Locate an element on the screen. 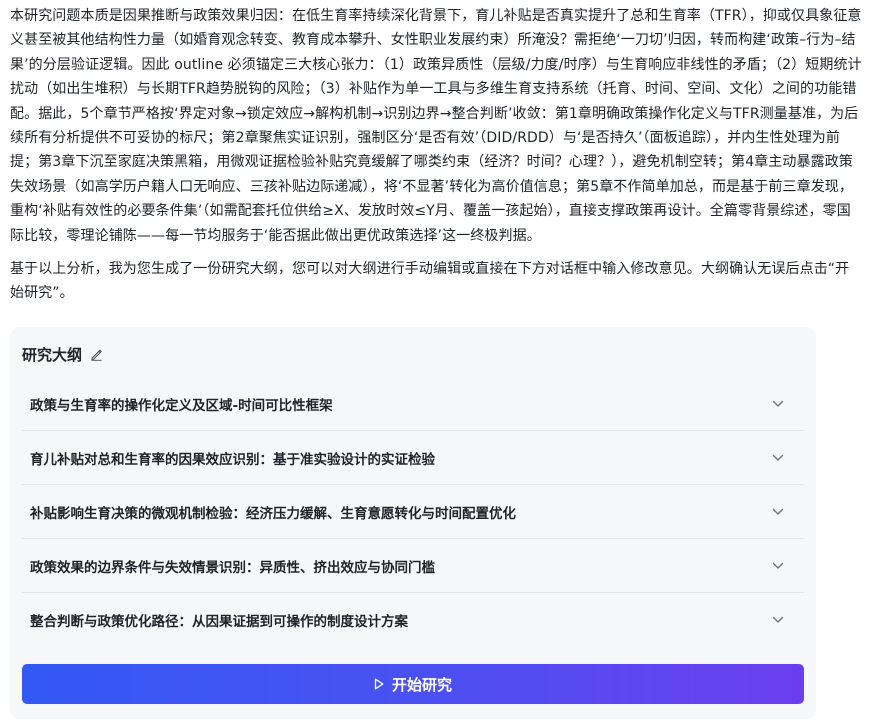 This screenshot has height=728, width=873. outline-item-3: 补贴影响生育决策的微观机制检验：经济压力缓解、生育意愿转化与时间配置优化 is located at coordinates (413, 512).